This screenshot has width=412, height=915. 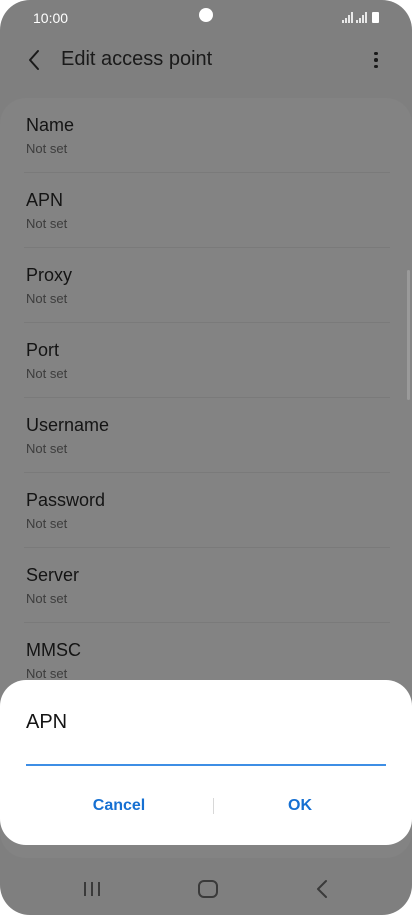 I want to click on more-options-button, so click(x=376, y=60).